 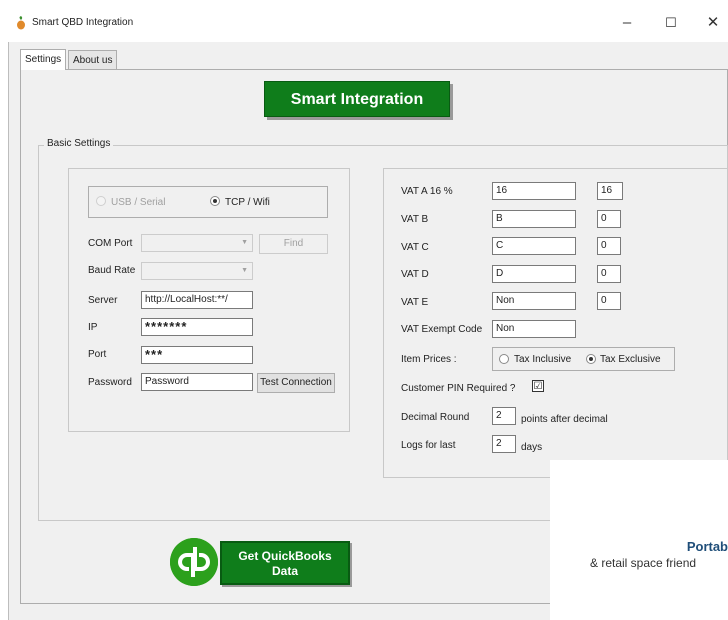 I want to click on port-label: Port, so click(x=97, y=354).